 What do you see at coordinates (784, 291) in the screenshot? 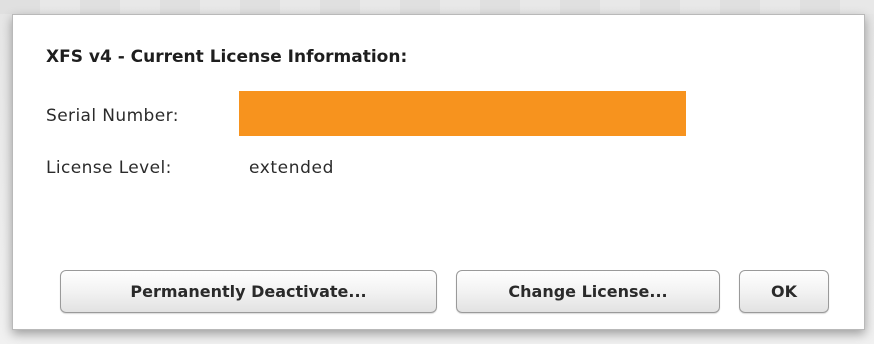
I see `ok-button: OK` at bounding box center [784, 291].